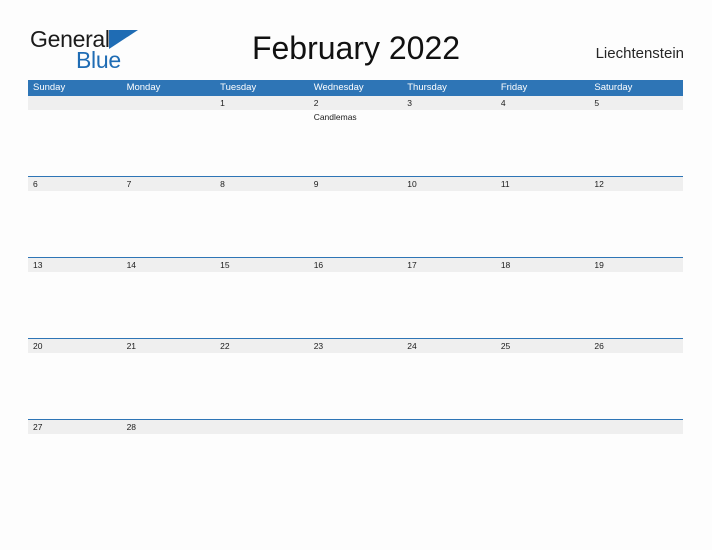  What do you see at coordinates (449, 184) in the screenshot?
I see `date-cell-10: 10` at bounding box center [449, 184].